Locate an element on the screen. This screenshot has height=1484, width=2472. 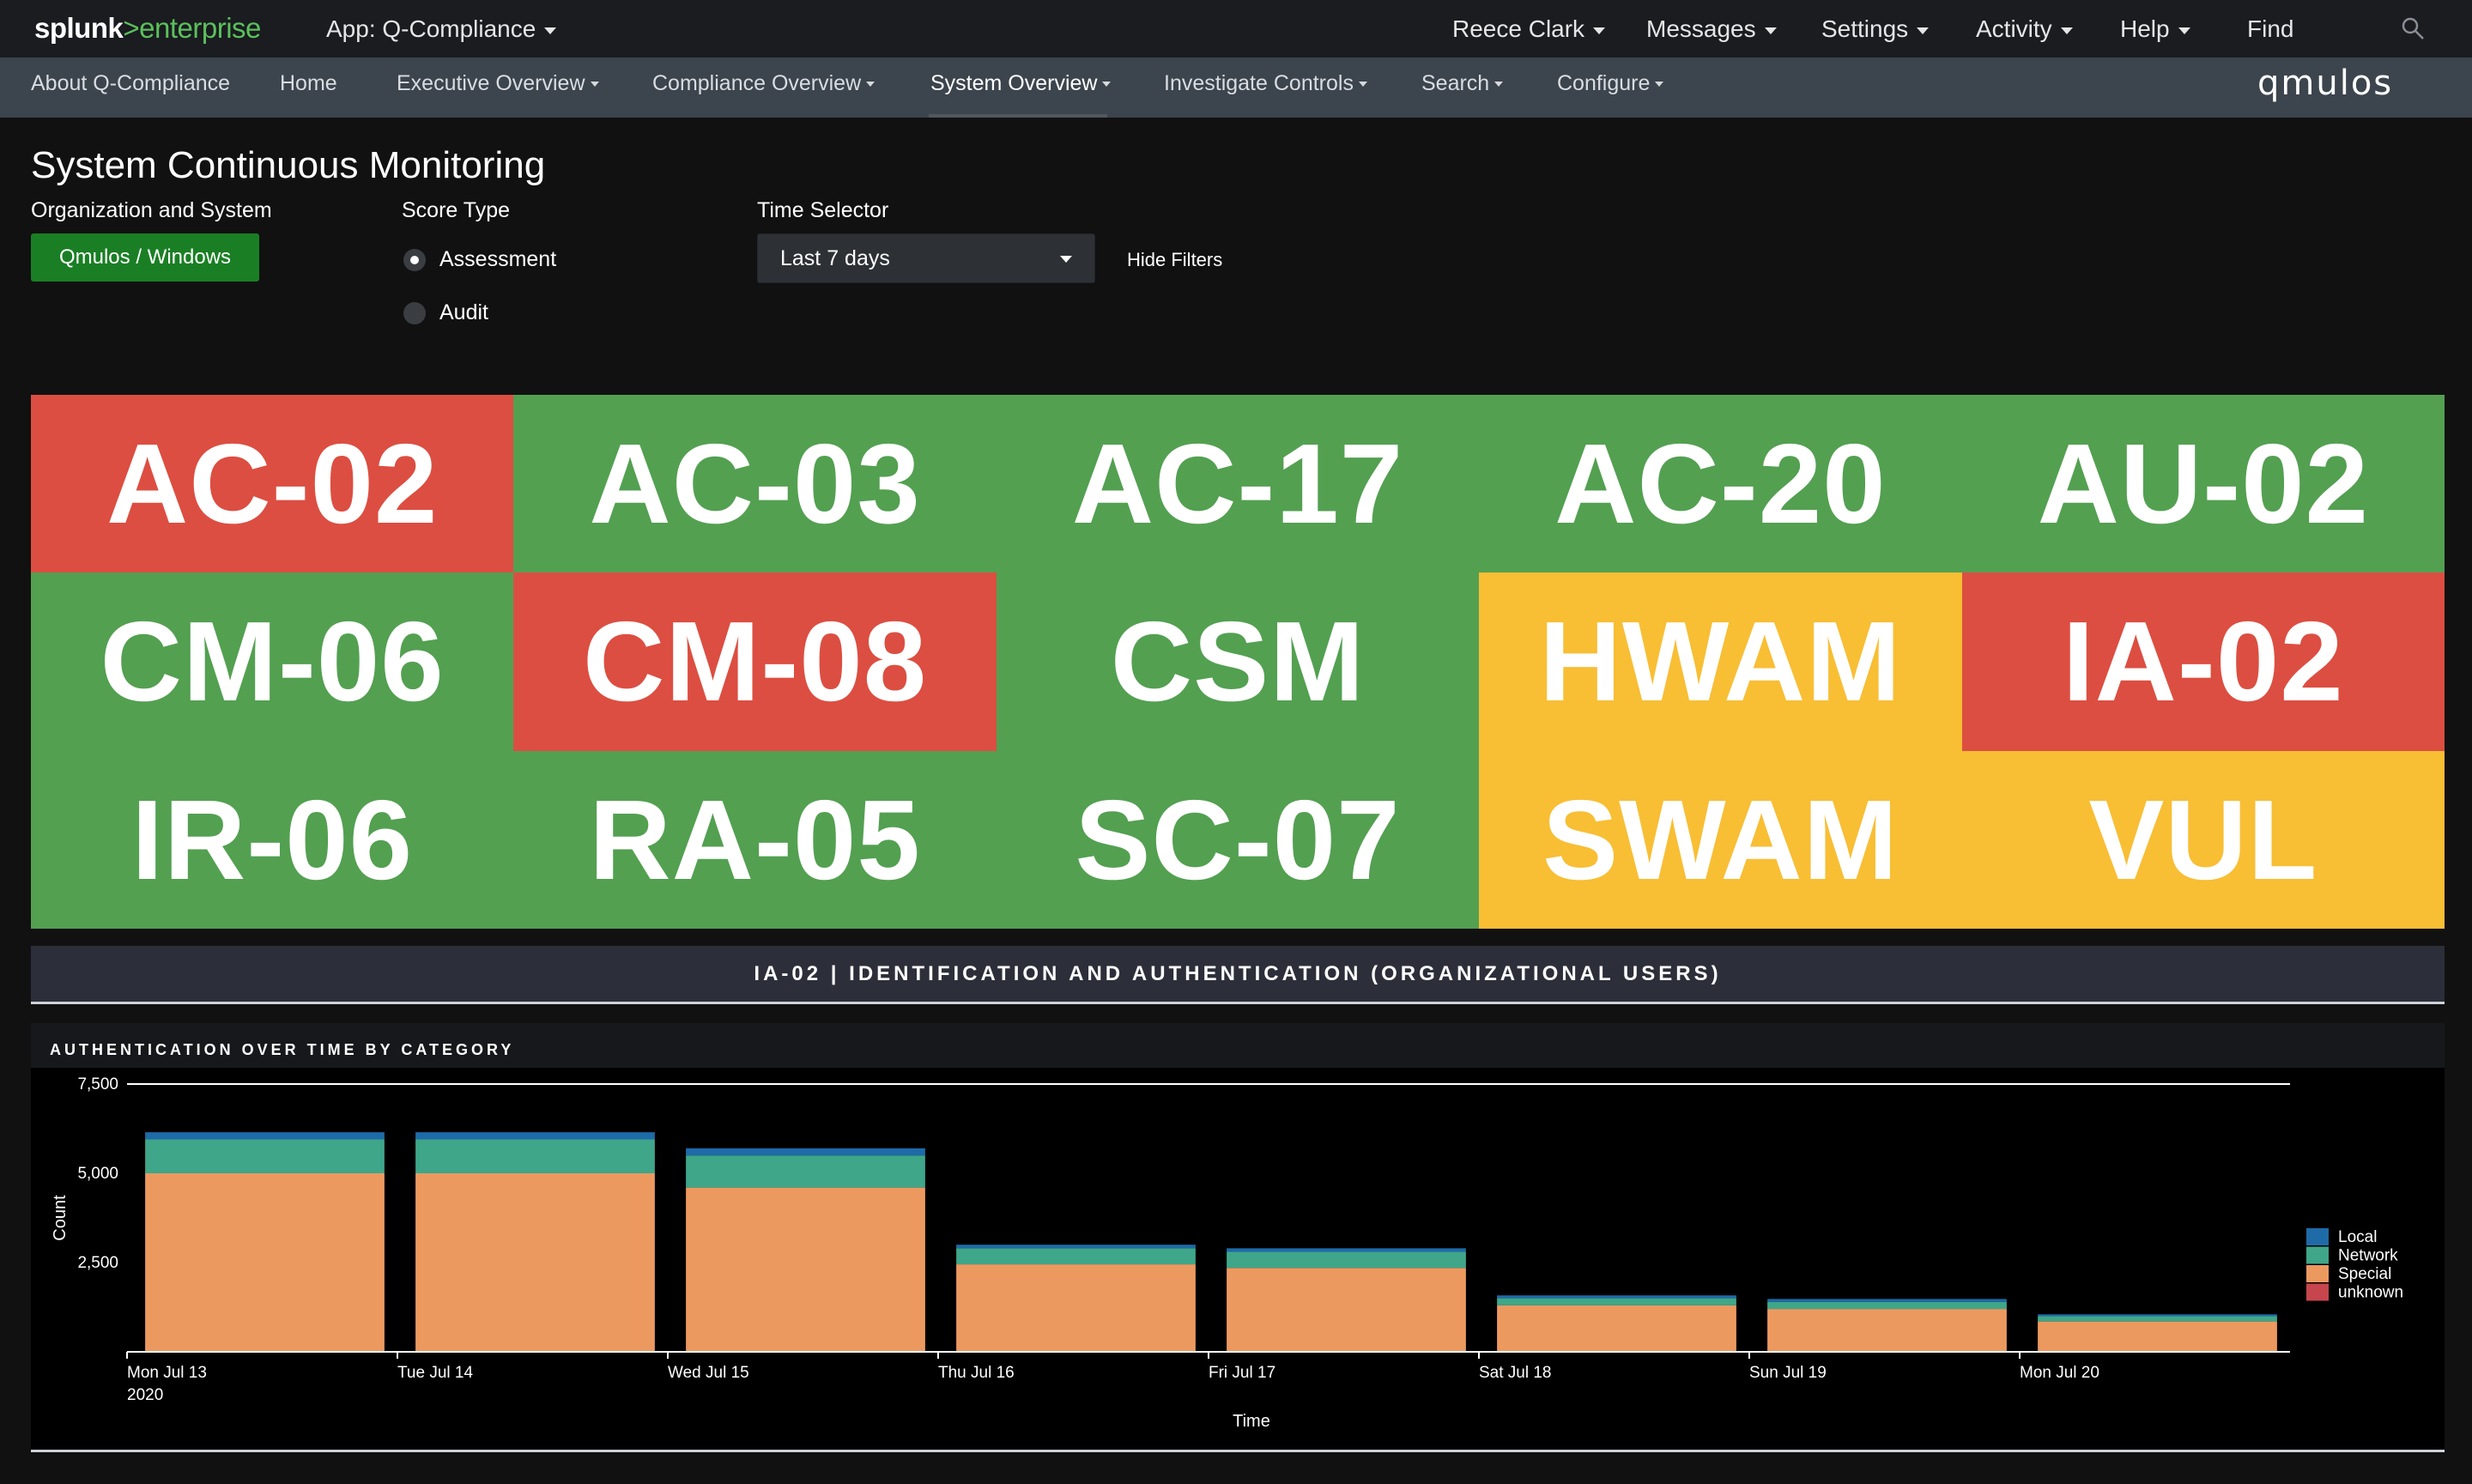
nav-compliance-overview-label: Compliance Overview is located at coordinates (757, 83).